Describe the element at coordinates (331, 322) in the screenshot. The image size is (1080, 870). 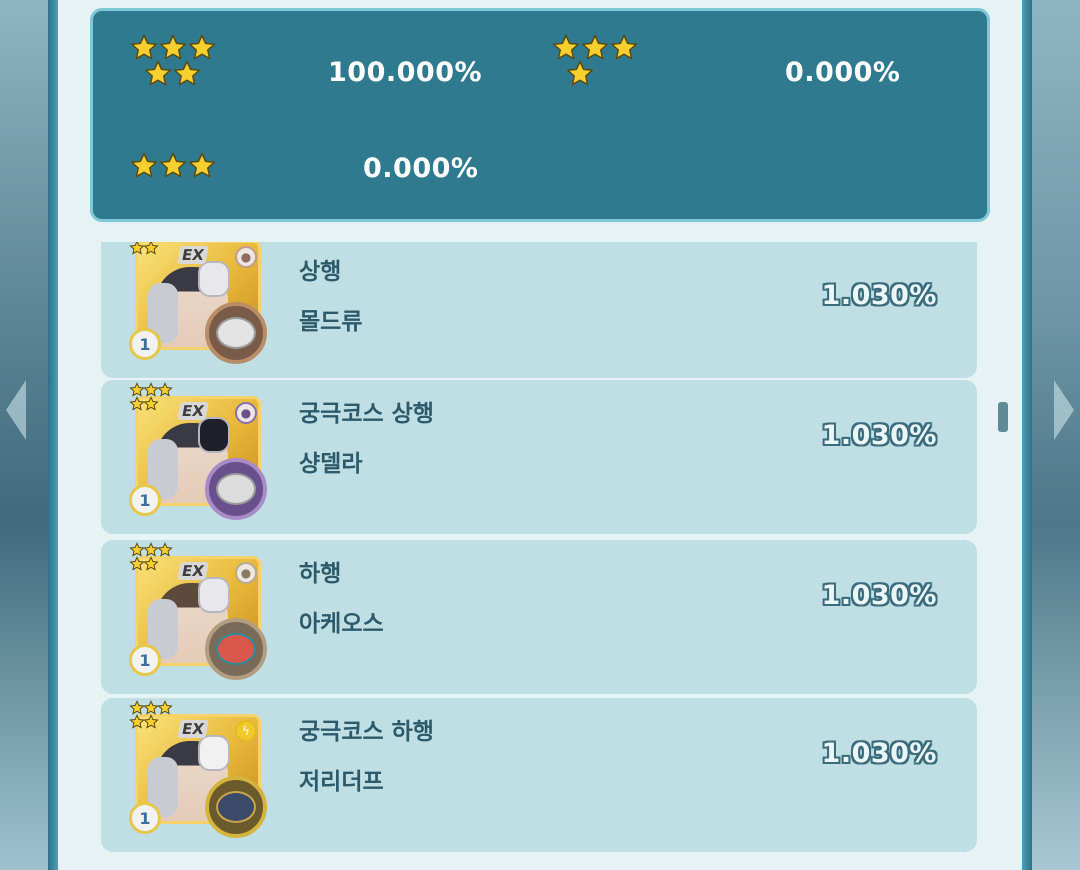
I see `pokemon-name: 몰드류` at that location.